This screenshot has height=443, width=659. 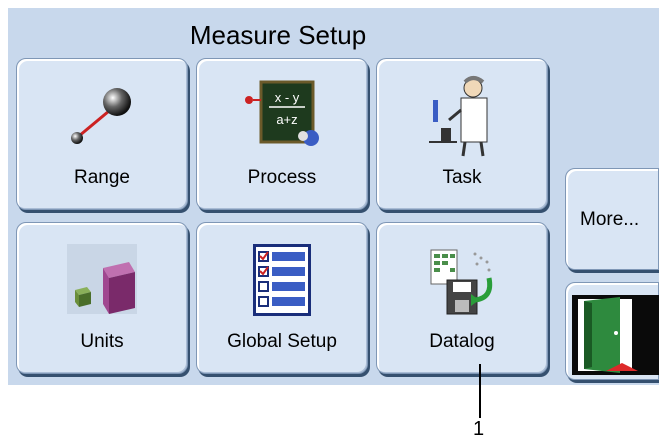 I want to click on process-button: x - y a+z Process, so click(x=282, y=134).